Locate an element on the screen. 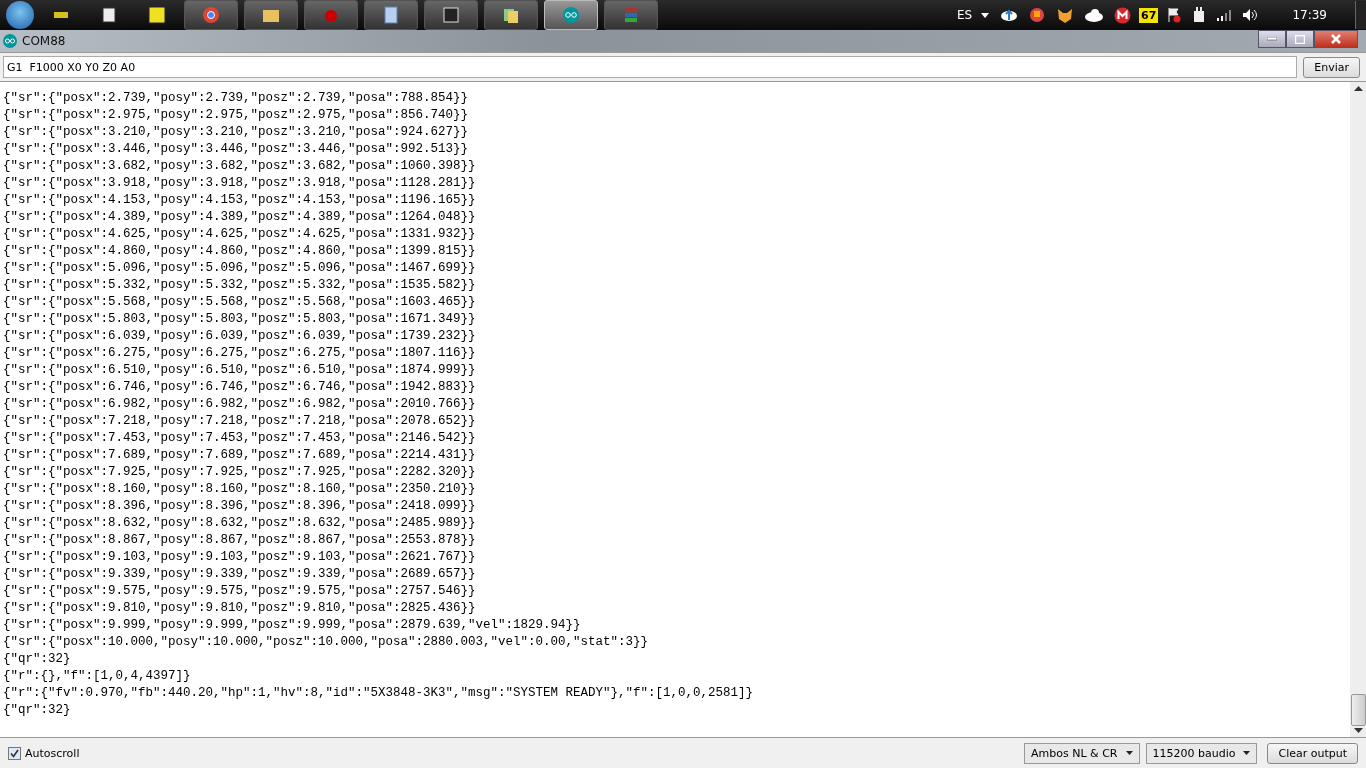 Image resolution: width=1366 pixels, height=768 pixels. output-line: {"r":{"fv":0.970,"fb":440.20,"hp":1,"hv":8,"id":"5X3848-3K3","msg":"SYSTEM READY"},"f":[1,0,0,2581]} is located at coordinates (379, 693).